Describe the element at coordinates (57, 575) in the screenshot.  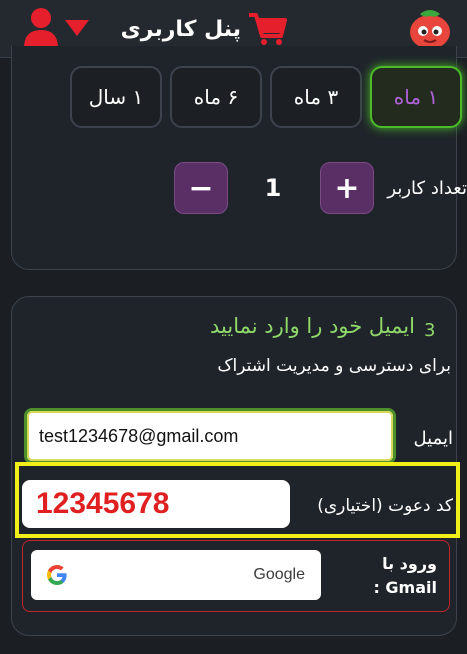
I see `google-icon` at that location.